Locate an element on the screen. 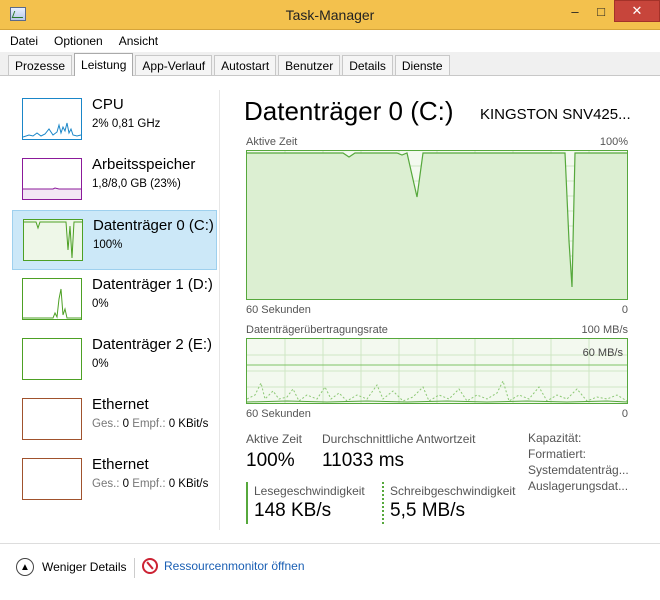 The height and width of the screenshot is (600, 660). active-time-label: Aktive Zeit is located at coordinates (272, 142).